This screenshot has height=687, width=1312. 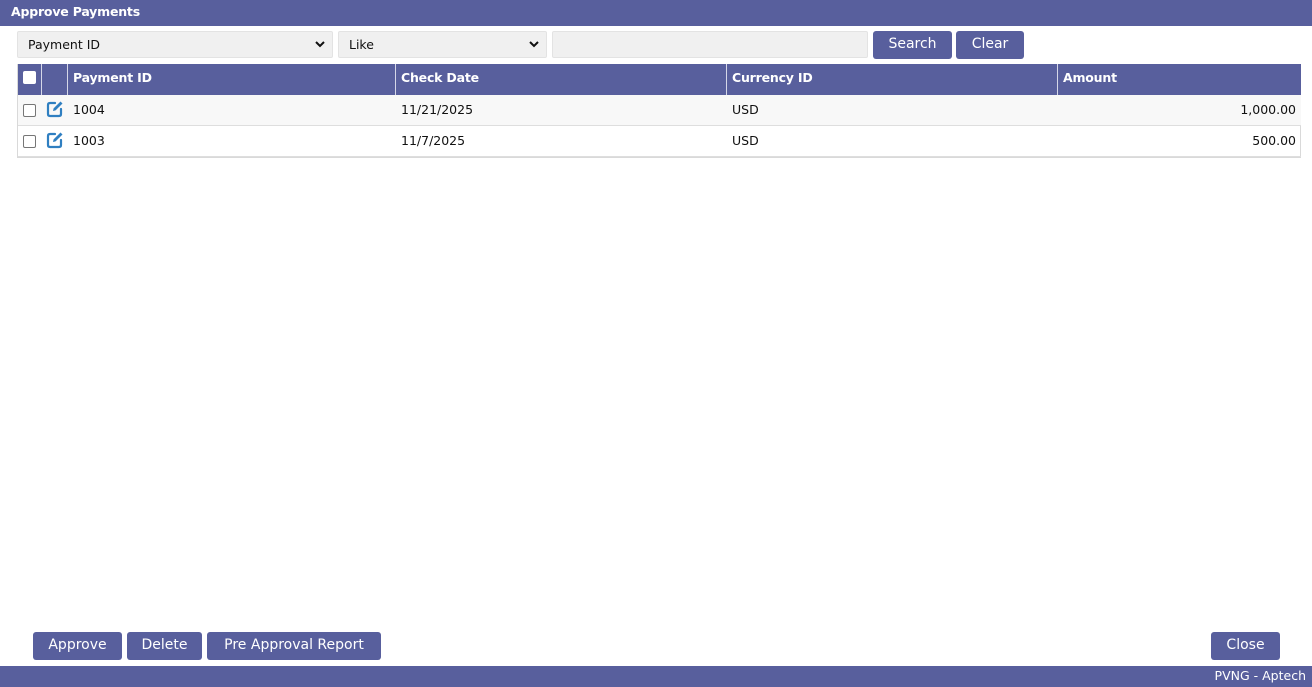 What do you see at coordinates (361, 44) in the screenshot?
I see `filter-operator-value: Like` at bounding box center [361, 44].